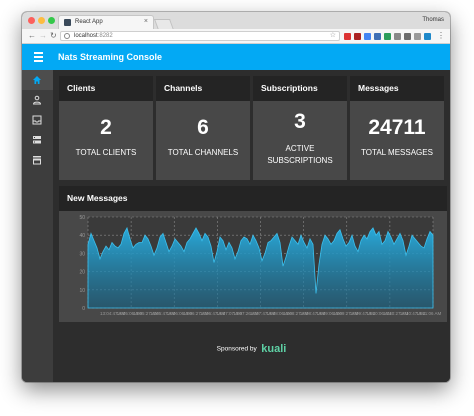  I want to click on sidebar-item-clients, so click(37, 100).